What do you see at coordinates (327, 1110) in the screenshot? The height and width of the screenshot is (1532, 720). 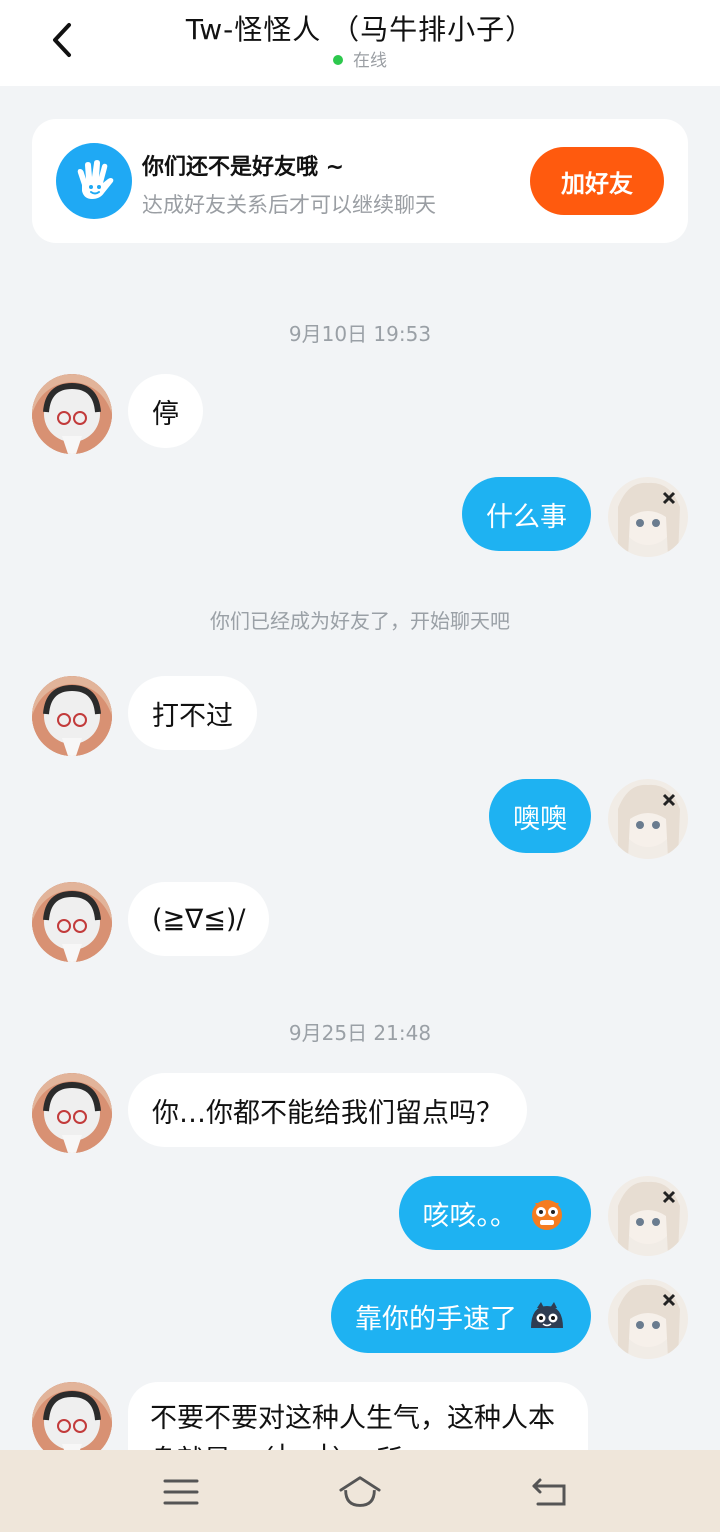 I see `message-bubble-incoming: 你…你都不能给我们留点吗？` at bounding box center [327, 1110].